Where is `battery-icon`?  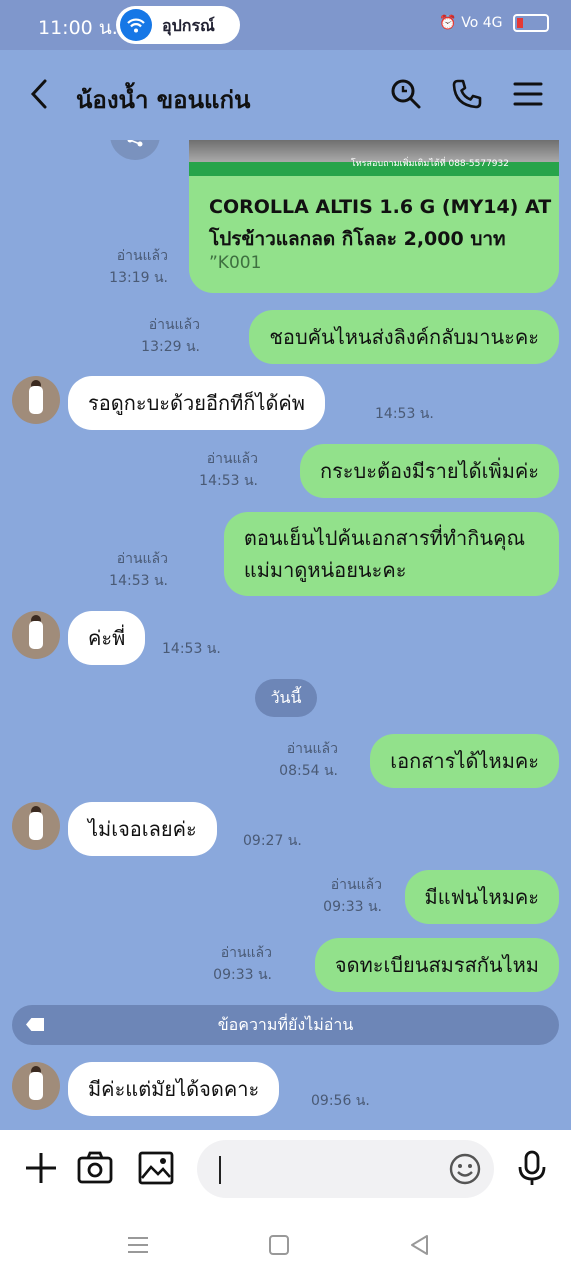 battery-icon is located at coordinates (531, 23).